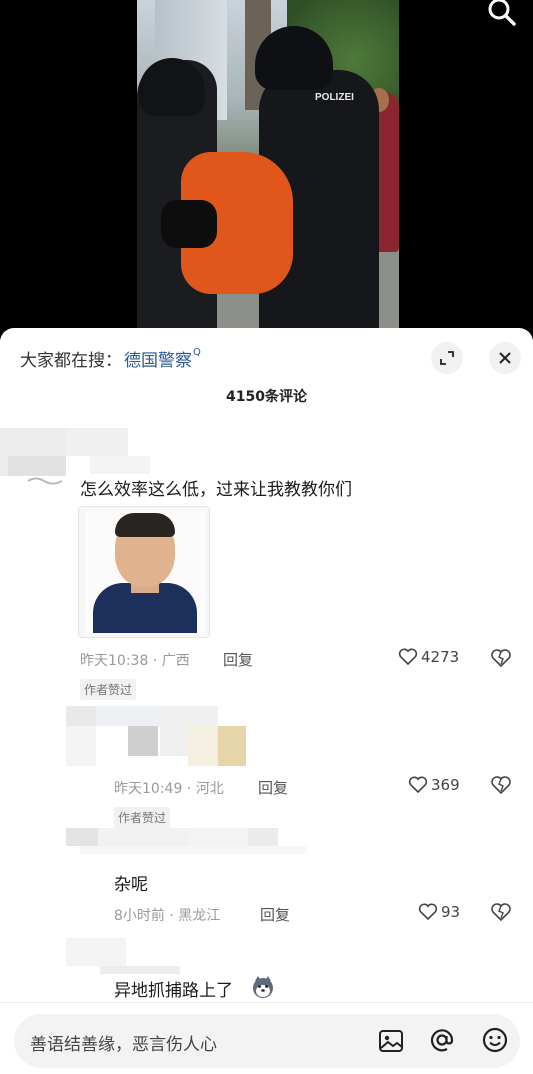 The image size is (533, 1074). What do you see at coordinates (131, 885) in the screenshot?
I see `comment-text: 杂呢` at bounding box center [131, 885].